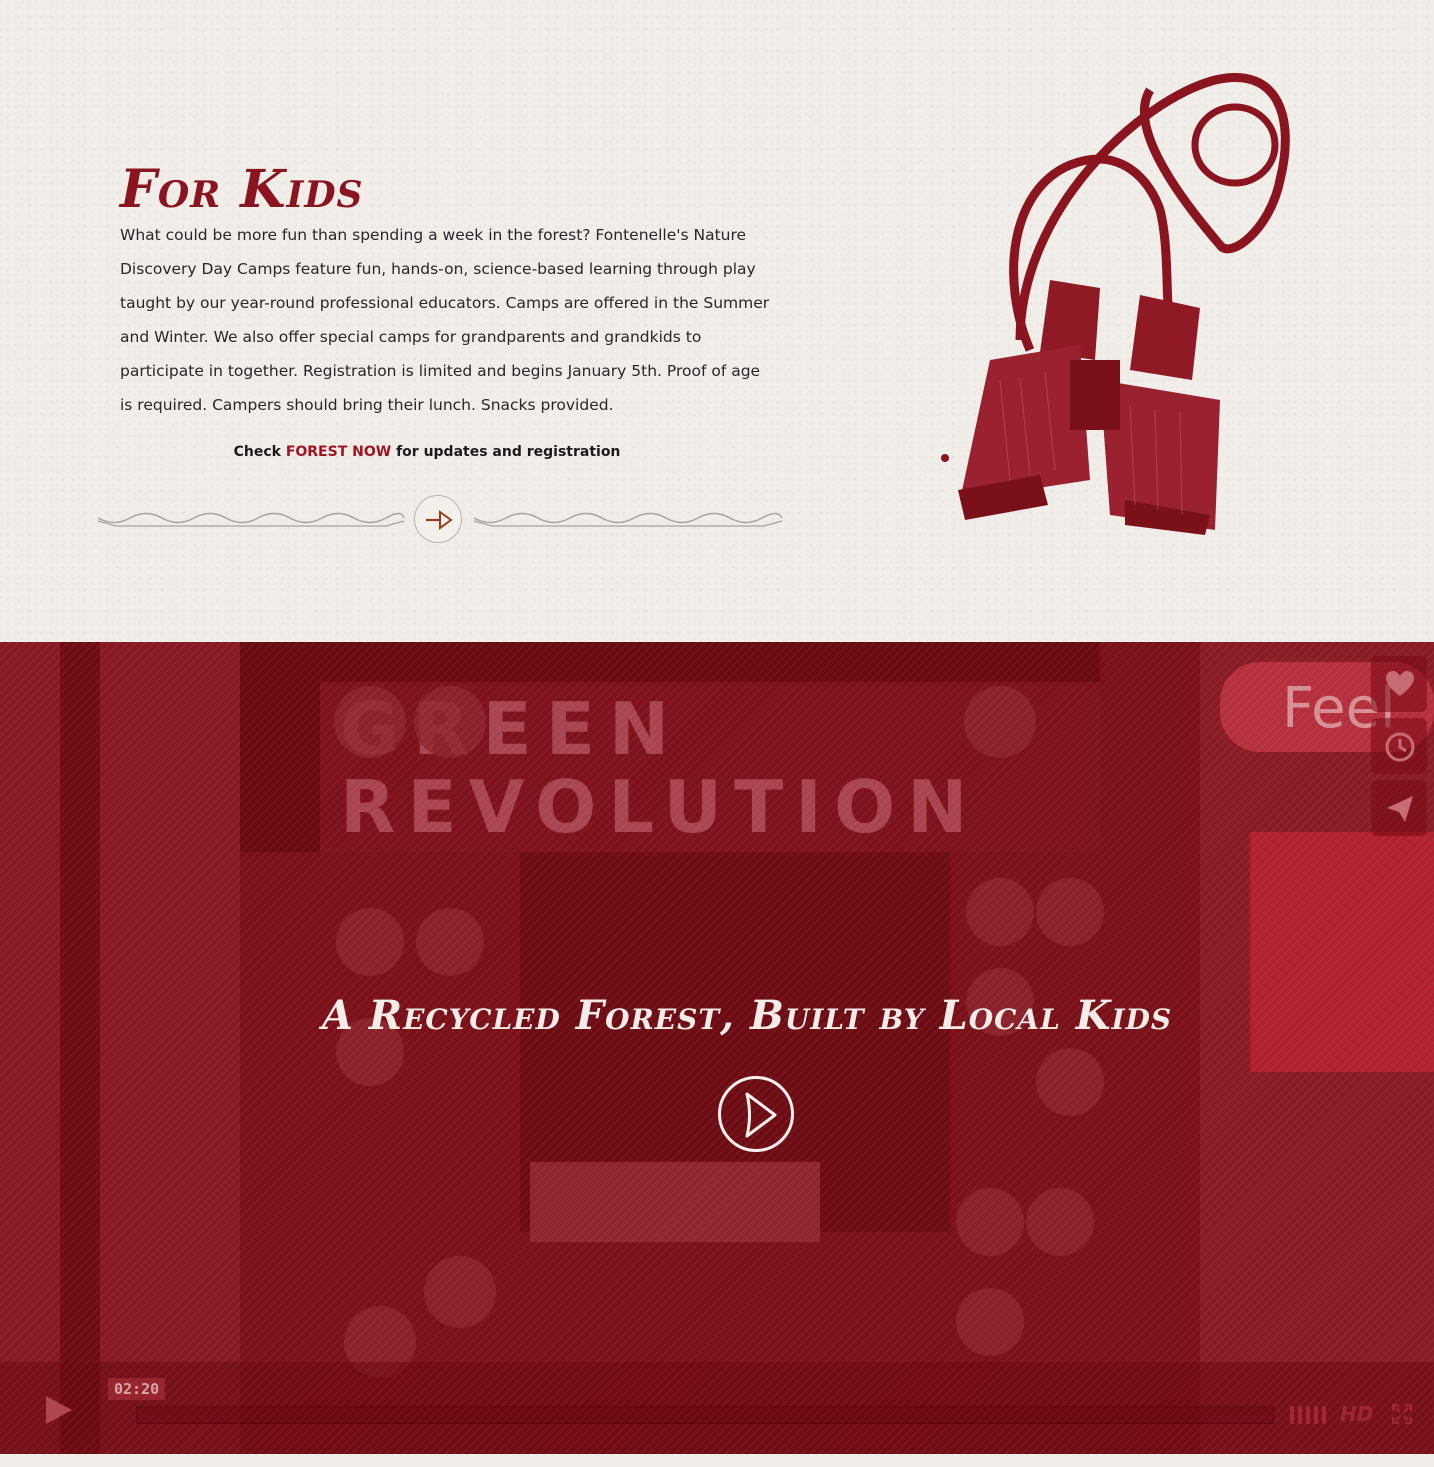 Image resolution: width=1434 pixels, height=1467 pixels. What do you see at coordinates (59, 1410) in the screenshot?
I see `control-play-icon` at bounding box center [59, 1410].